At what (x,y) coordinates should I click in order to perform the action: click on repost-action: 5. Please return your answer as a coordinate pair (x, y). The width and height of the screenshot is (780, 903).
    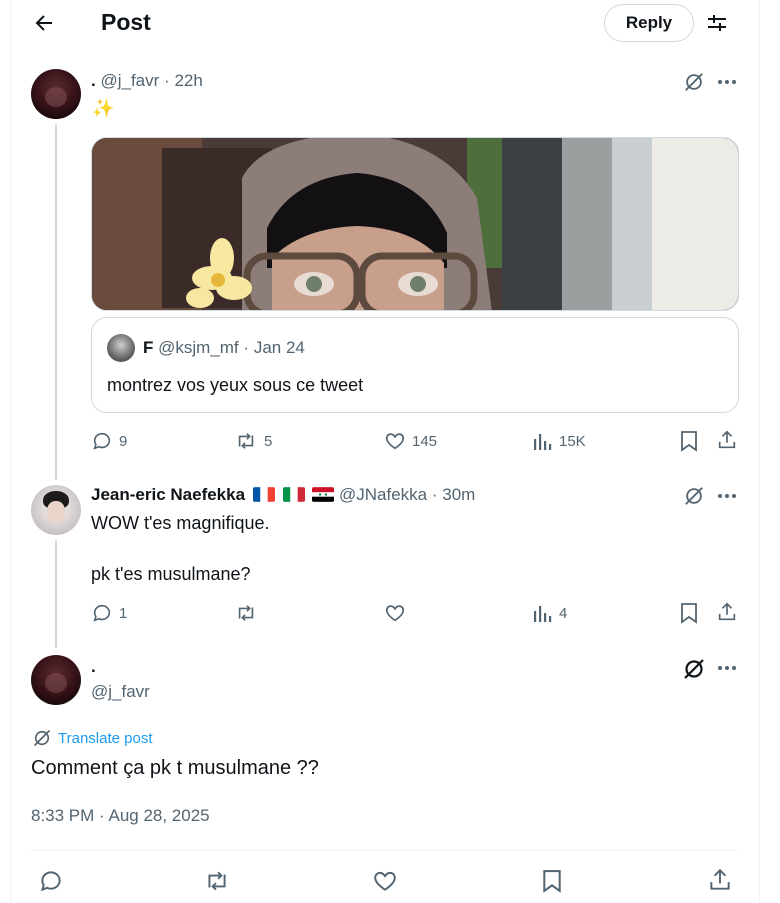
    Looking at the image, I should click on (253, 441).